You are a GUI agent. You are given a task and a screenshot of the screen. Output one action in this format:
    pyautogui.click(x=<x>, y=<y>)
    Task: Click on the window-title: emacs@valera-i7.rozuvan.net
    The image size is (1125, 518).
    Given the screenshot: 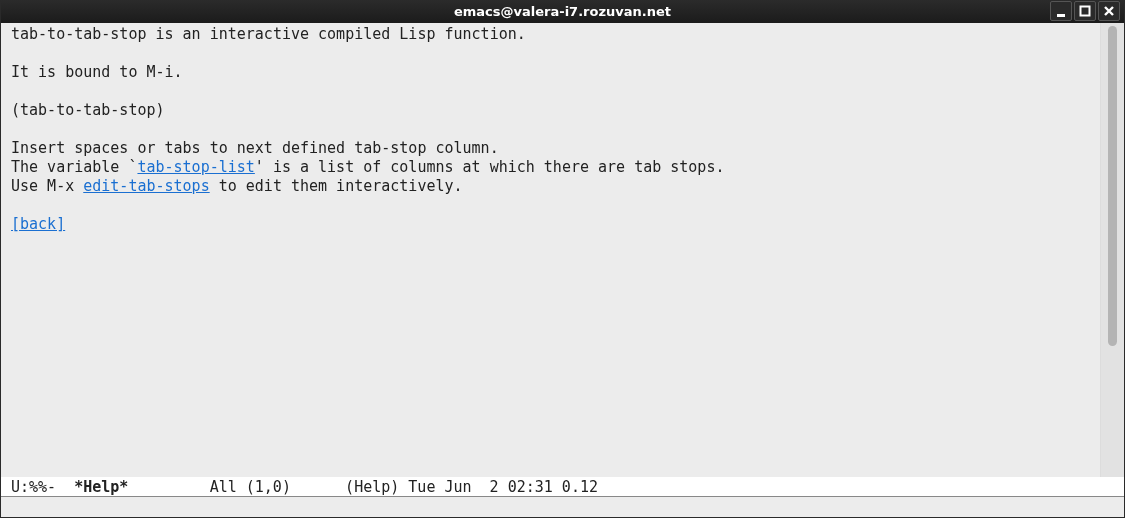 What is the action you would take?
    pyautogui.click(x=562, y=11)
    